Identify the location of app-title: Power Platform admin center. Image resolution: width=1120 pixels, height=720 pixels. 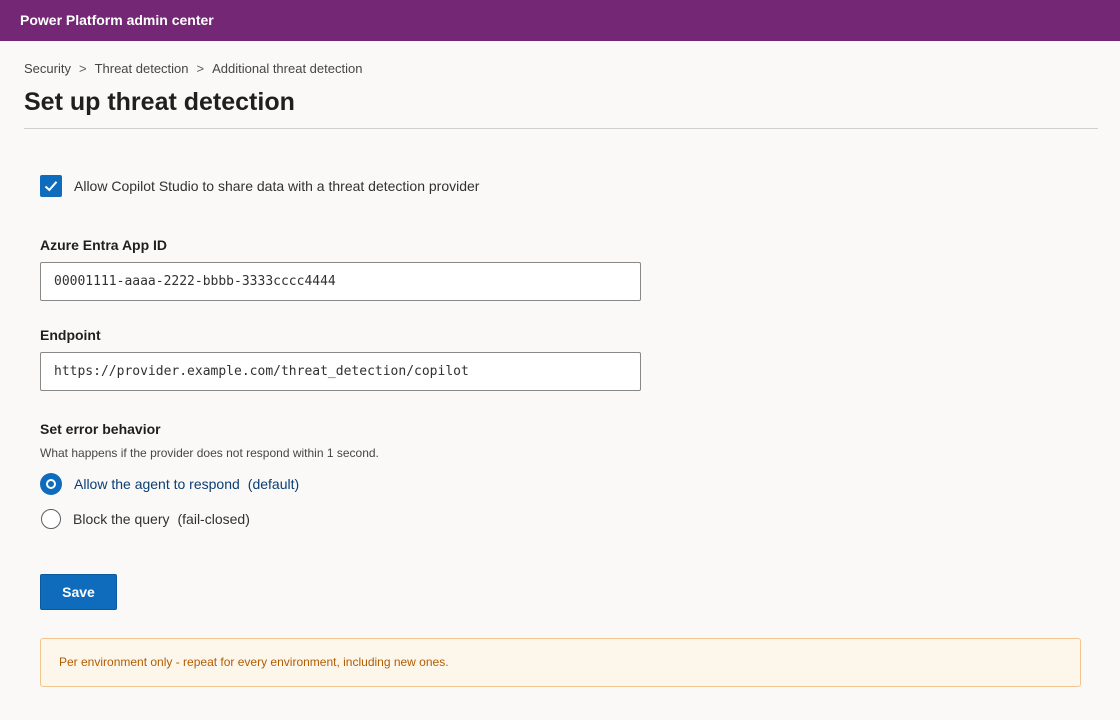
(117, 20).